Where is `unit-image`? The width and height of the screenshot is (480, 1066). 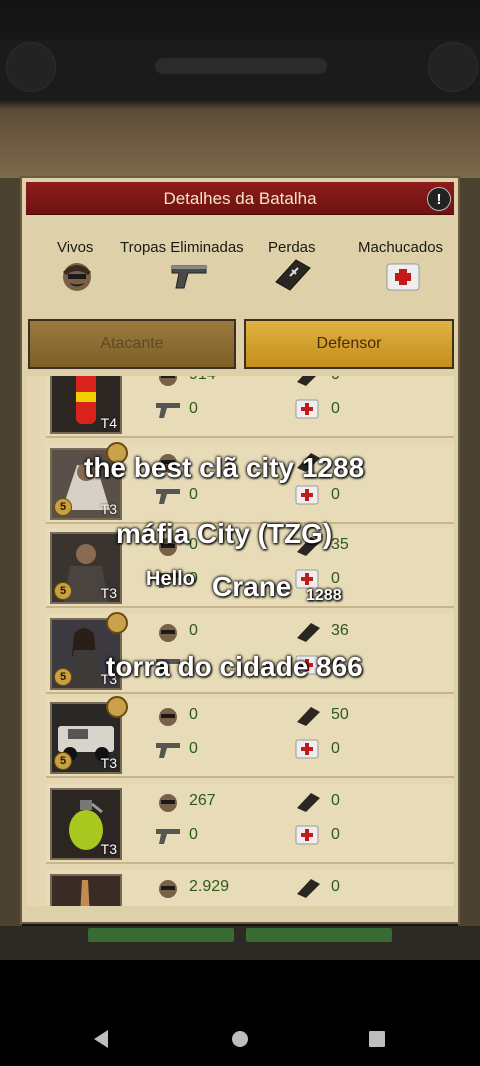
unit-image is located at coordinates (86, 891).